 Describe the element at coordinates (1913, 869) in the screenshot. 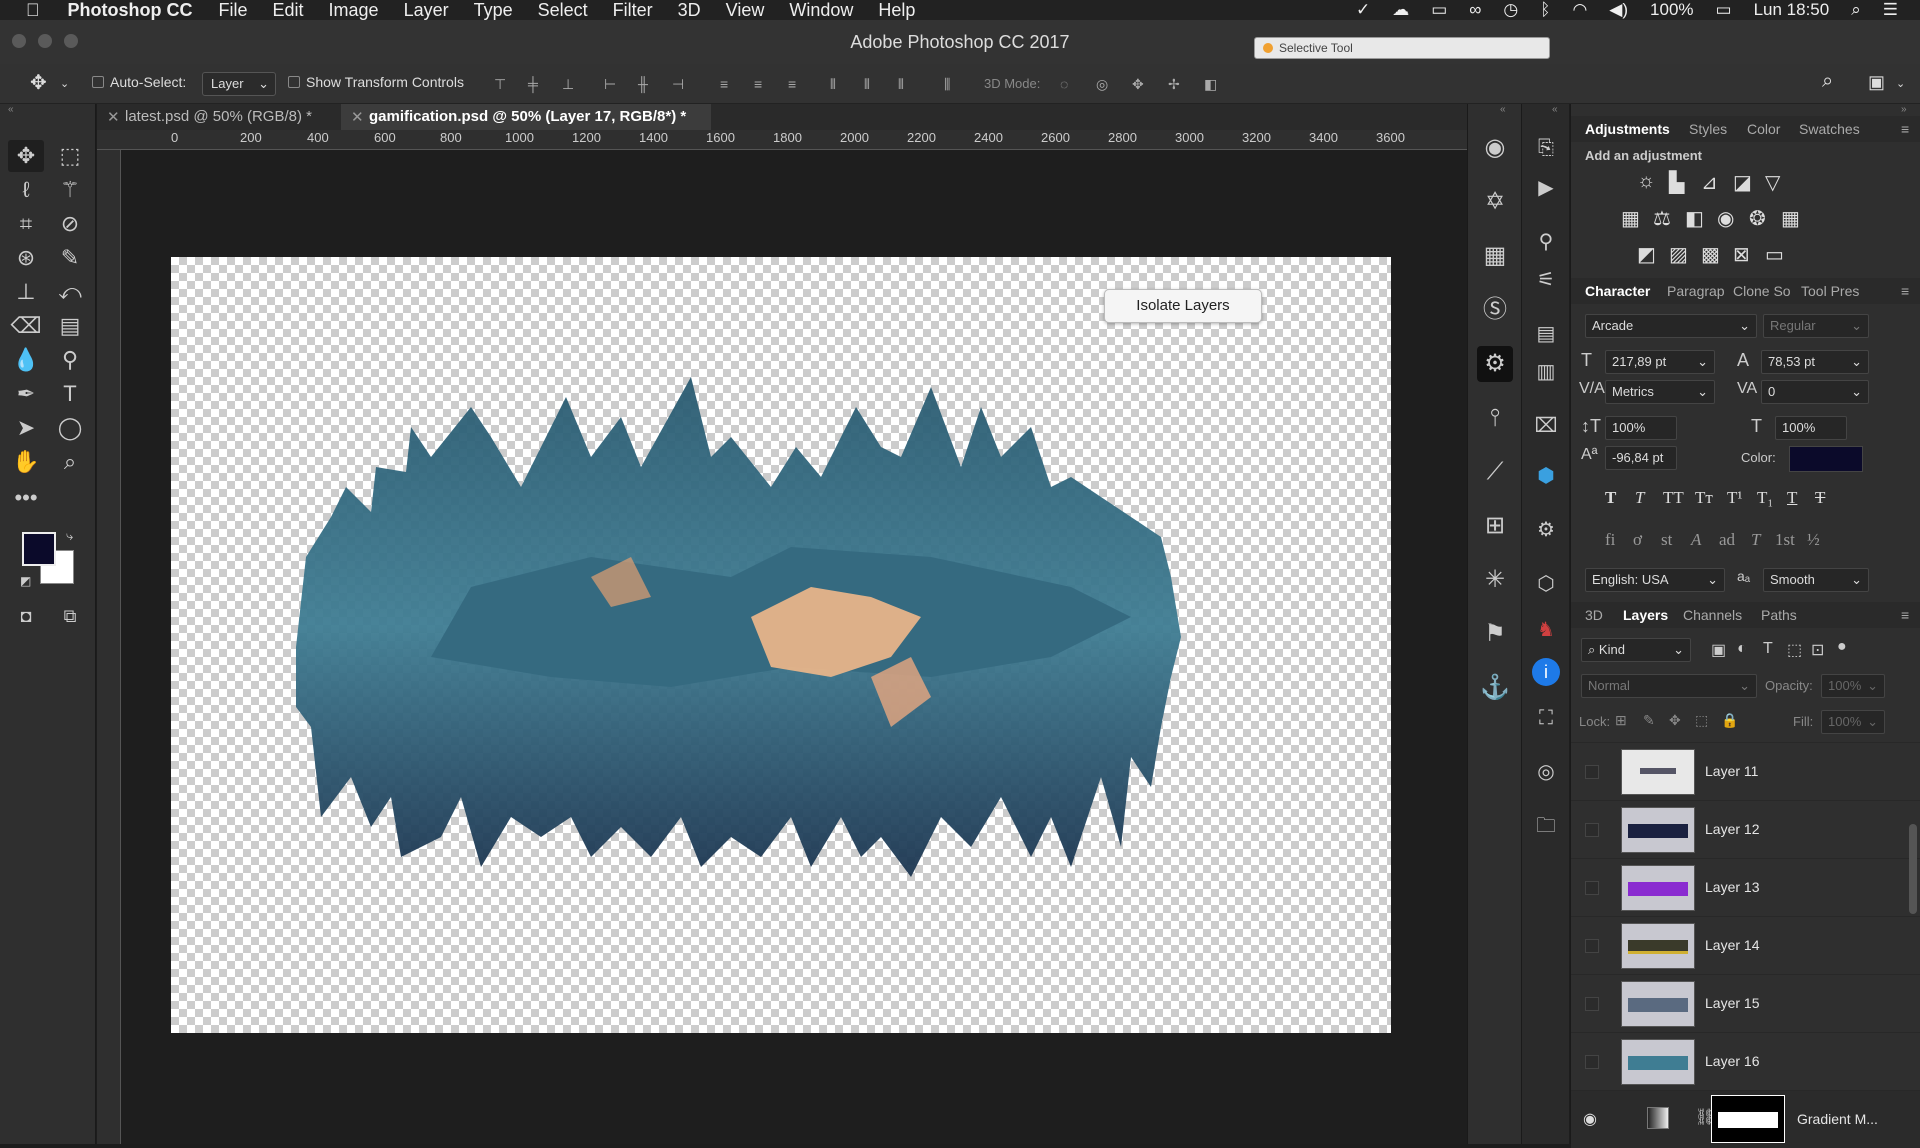

I see `layers-scrollbar` at that location.